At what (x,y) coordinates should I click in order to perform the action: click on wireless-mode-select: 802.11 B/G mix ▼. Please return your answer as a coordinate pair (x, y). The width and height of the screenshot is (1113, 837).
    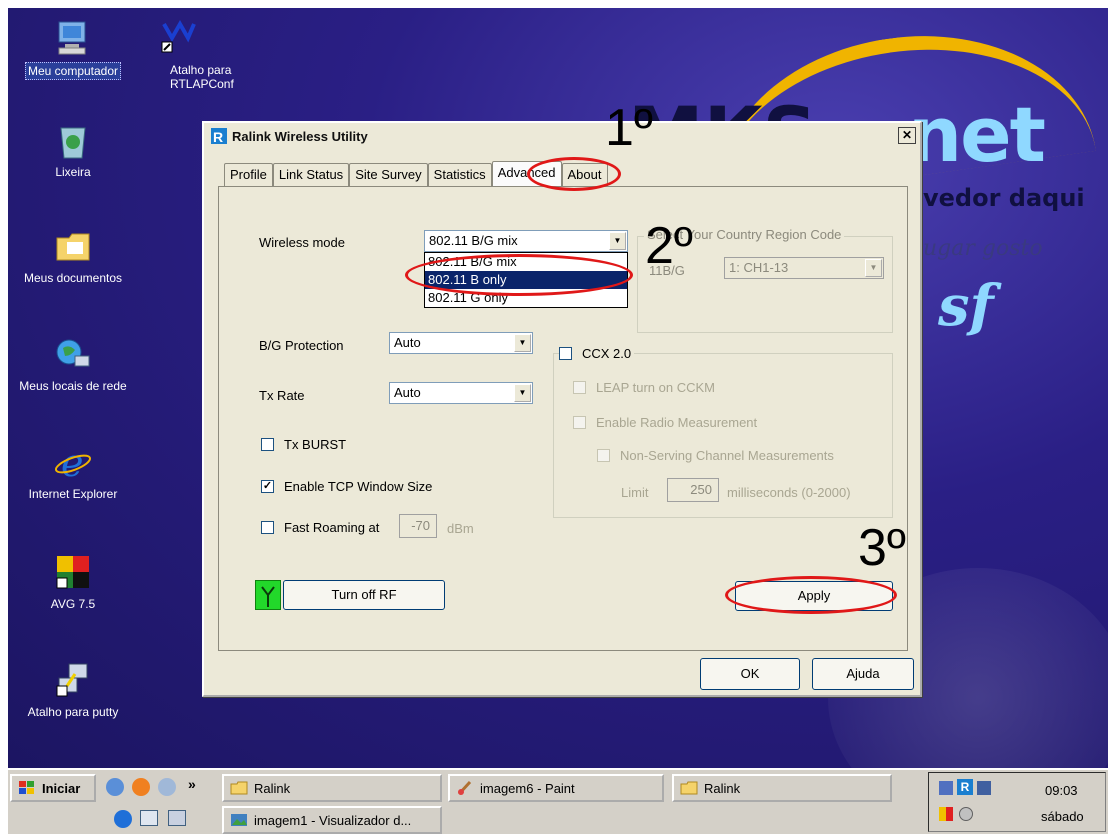
    Looking at the image, I should click on (526, 241).